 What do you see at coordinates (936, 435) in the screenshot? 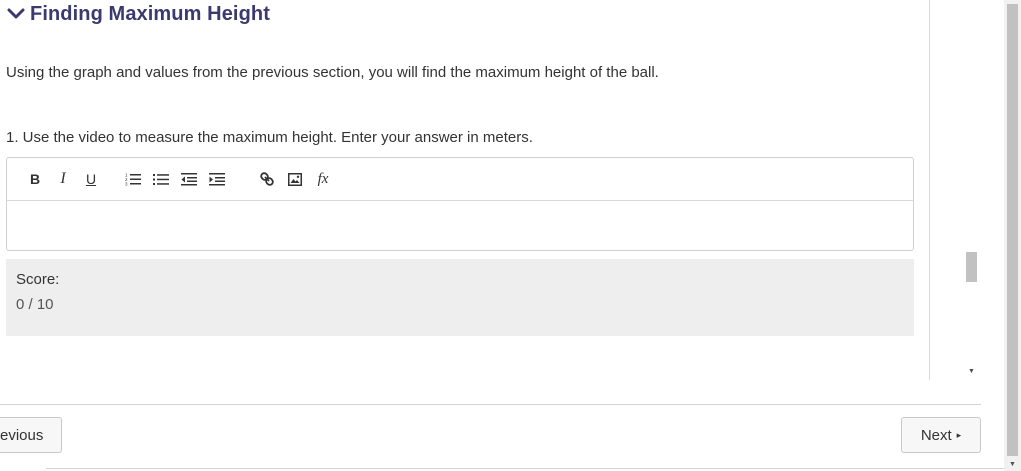
I see `next-button-label: Next` at bounding box center [936, 435].